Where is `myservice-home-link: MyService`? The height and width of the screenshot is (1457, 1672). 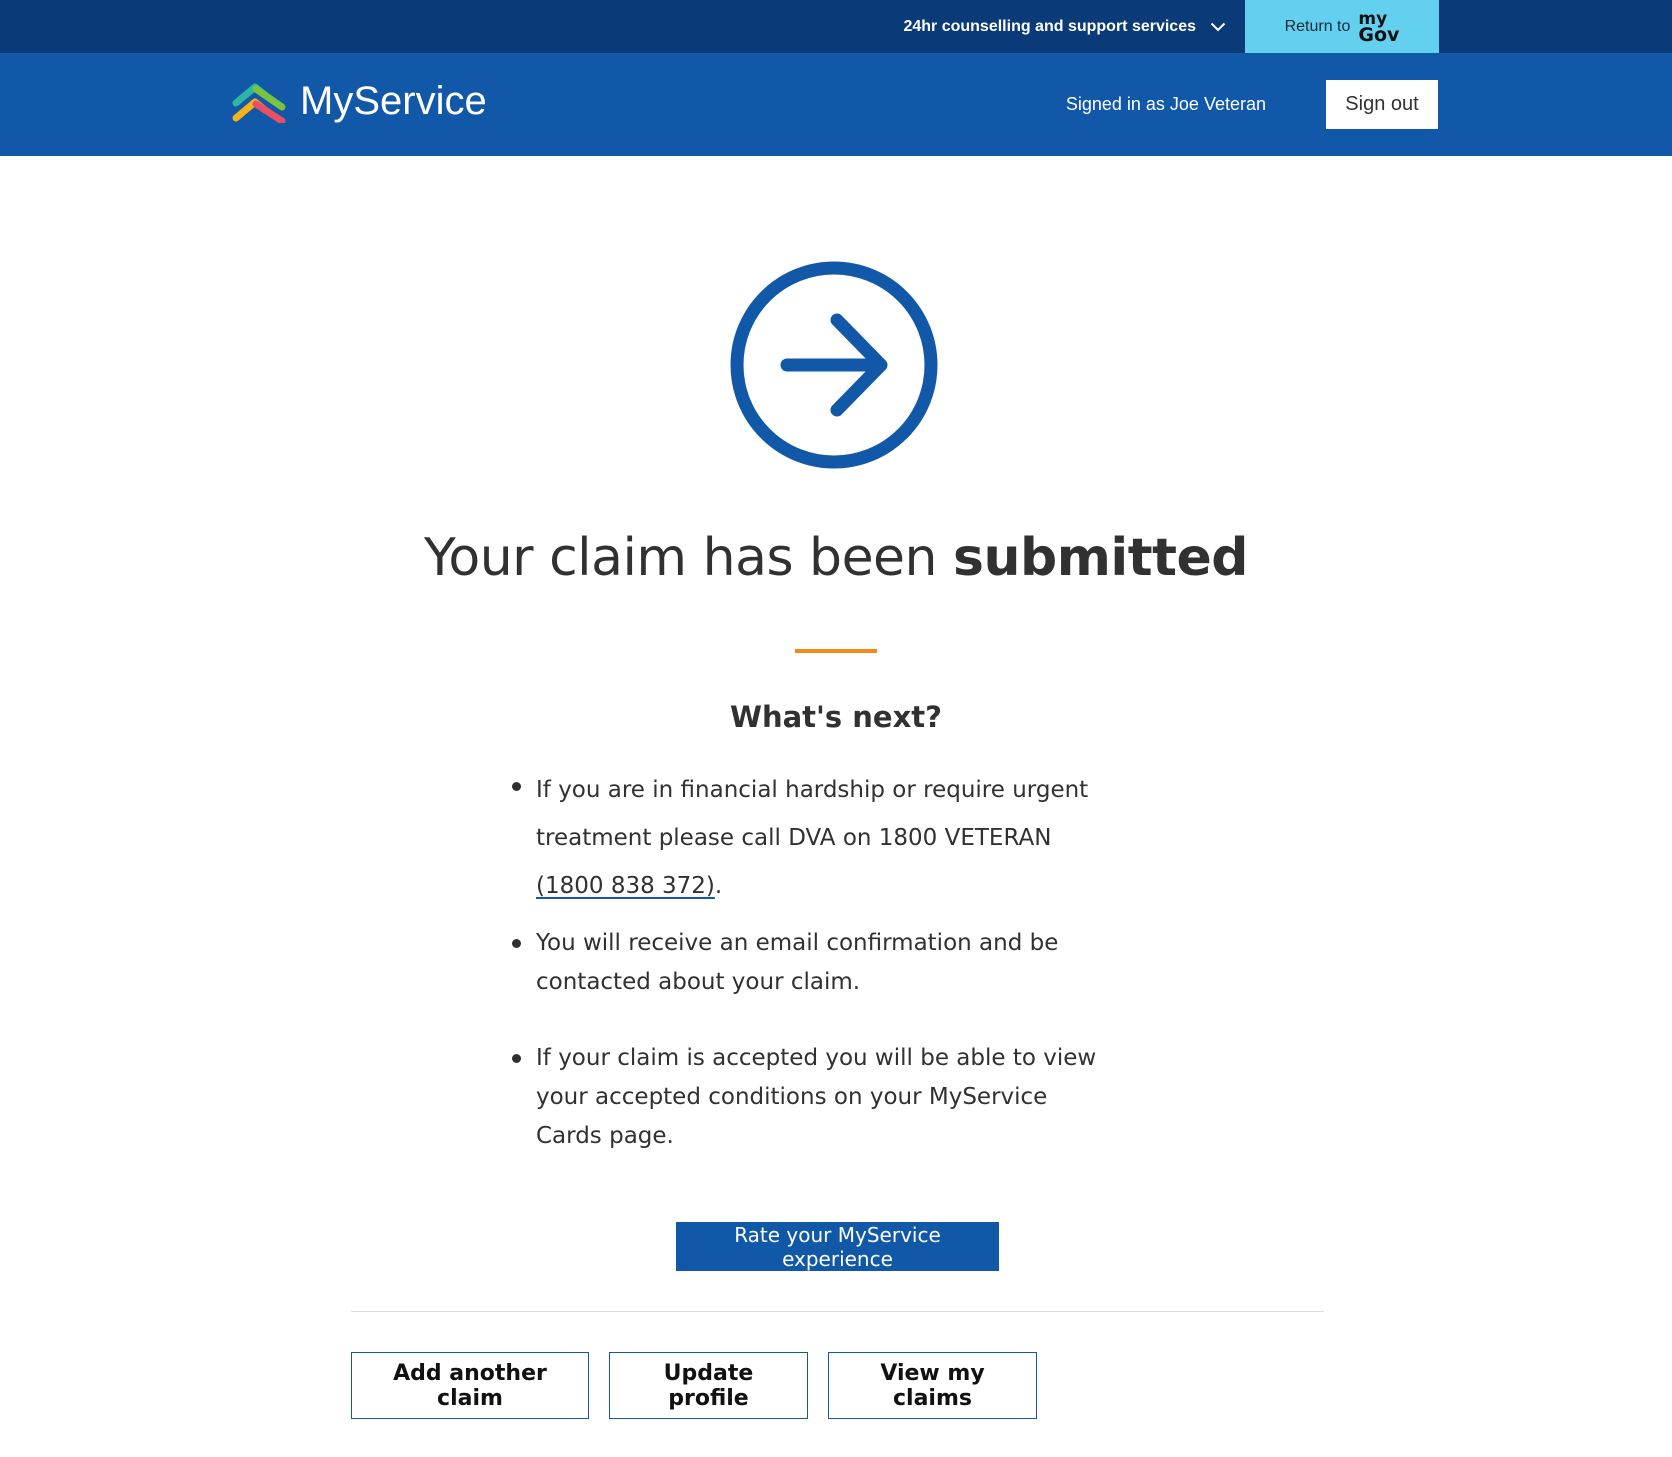 myservice-home-link: MyService is located at coordinates (359, 101).